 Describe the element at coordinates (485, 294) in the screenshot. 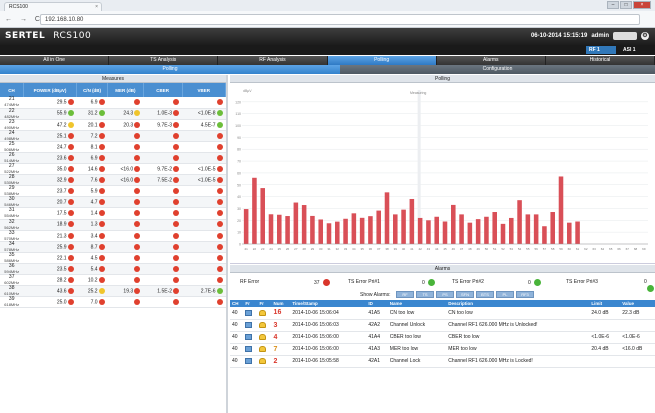

I see `alarm-filter-button: BTS` at that location.